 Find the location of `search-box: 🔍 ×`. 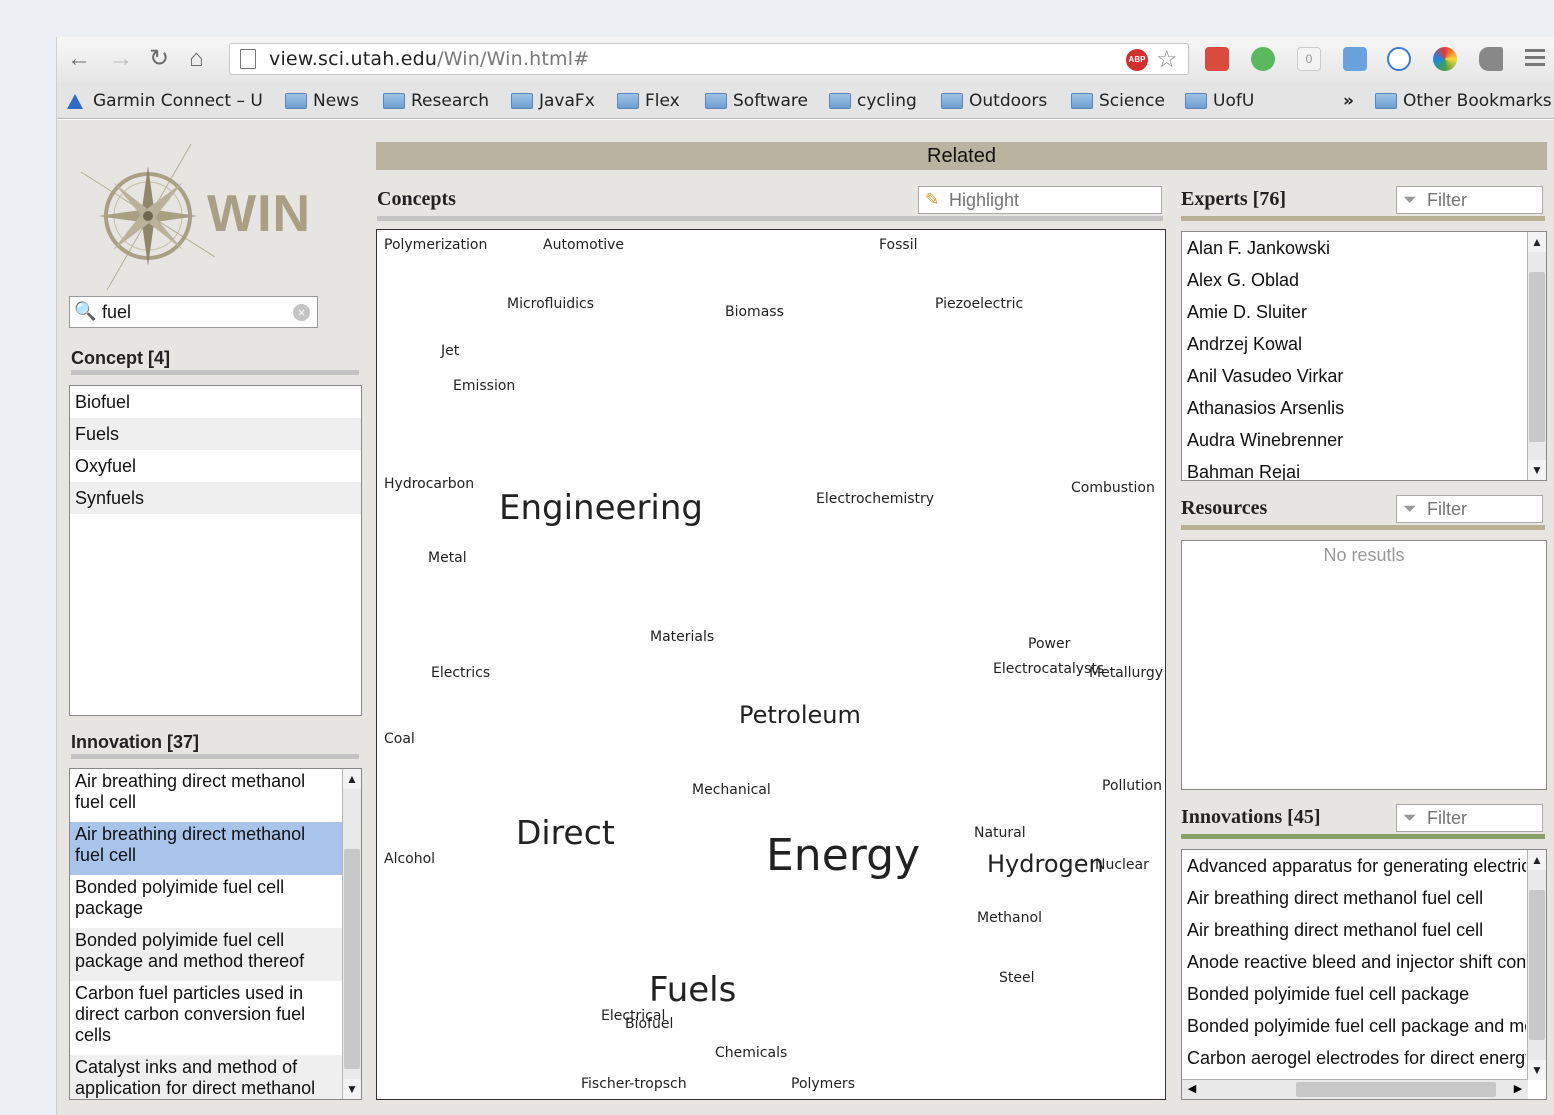

search-box: 🔍 × is located at coordinates (193, 312).